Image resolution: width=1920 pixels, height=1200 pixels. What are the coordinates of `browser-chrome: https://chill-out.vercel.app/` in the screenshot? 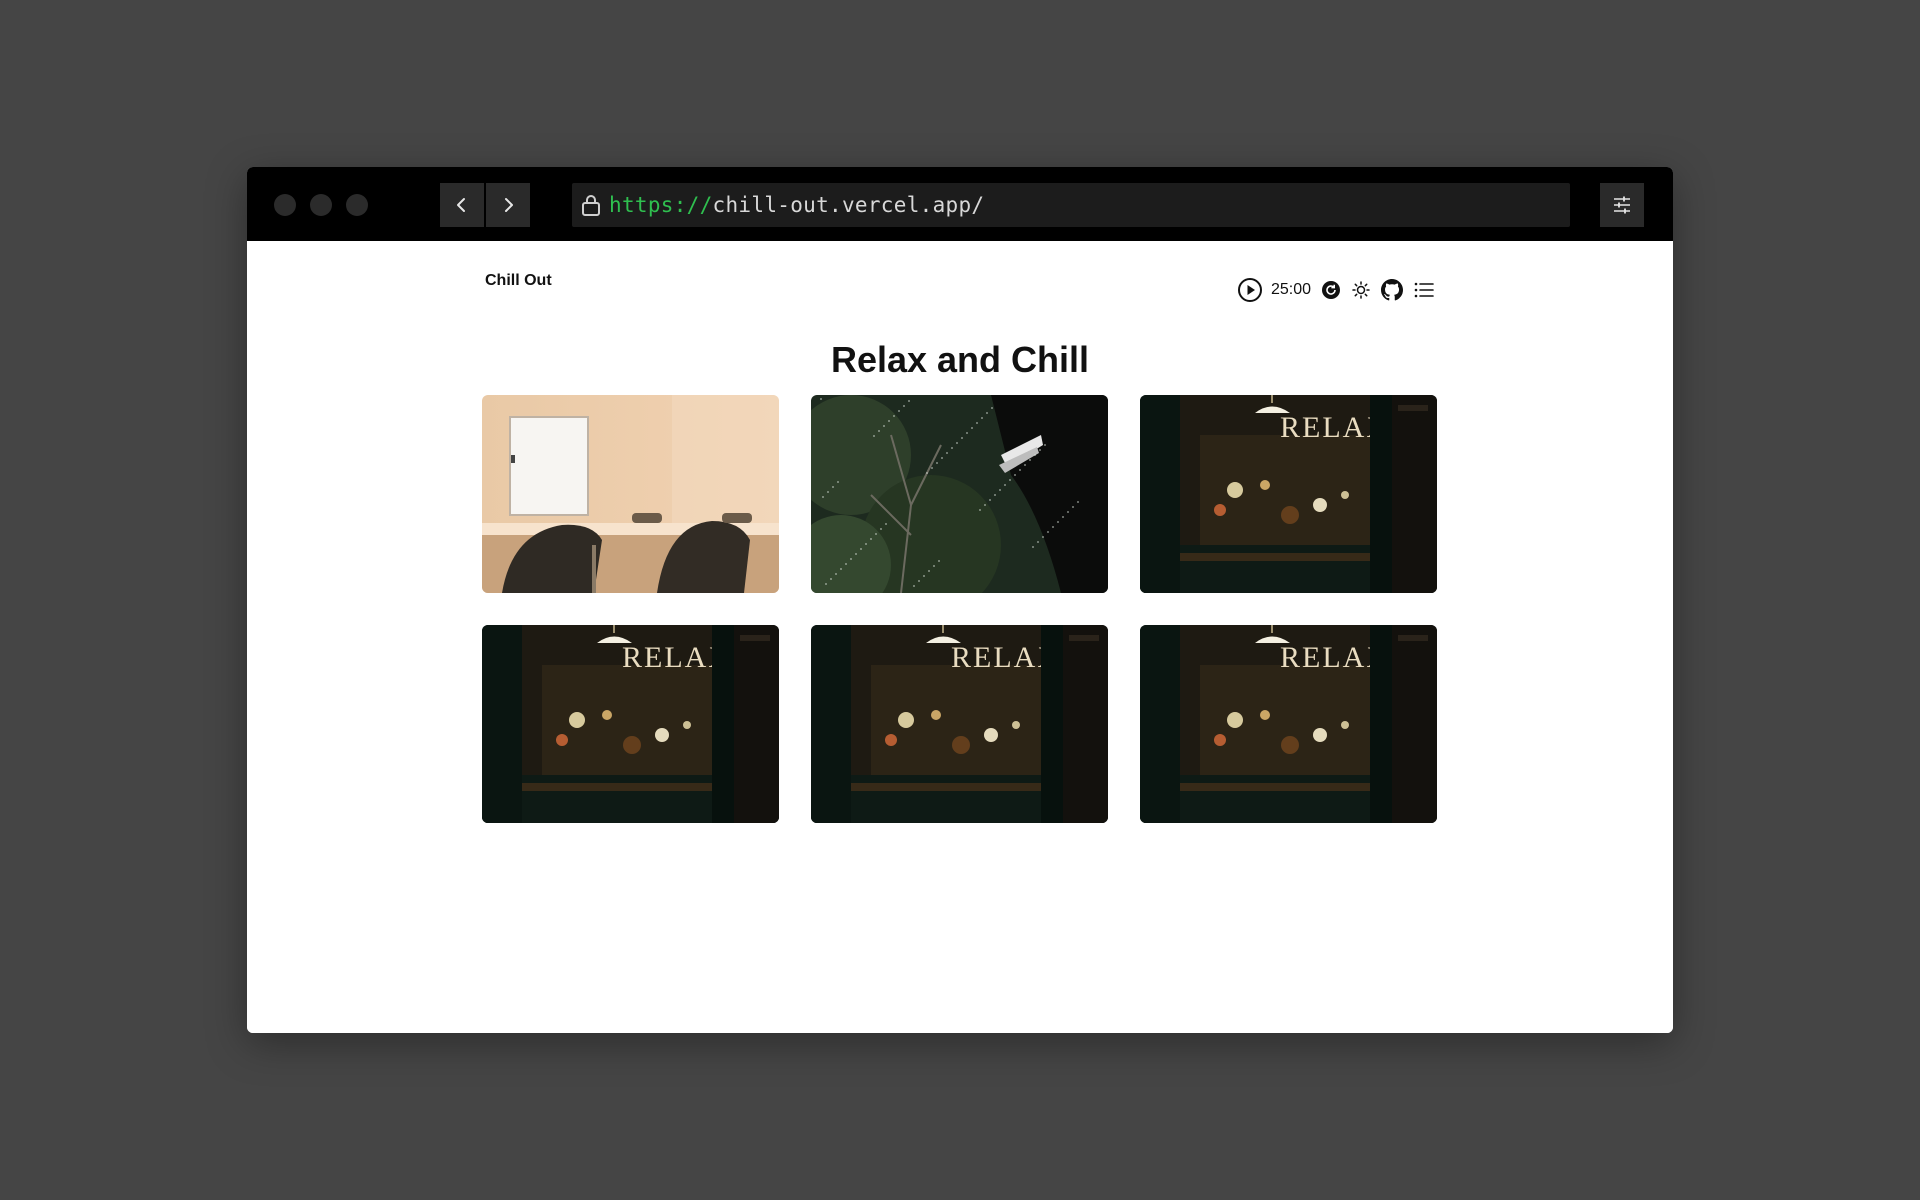 It's located at (960, 204).